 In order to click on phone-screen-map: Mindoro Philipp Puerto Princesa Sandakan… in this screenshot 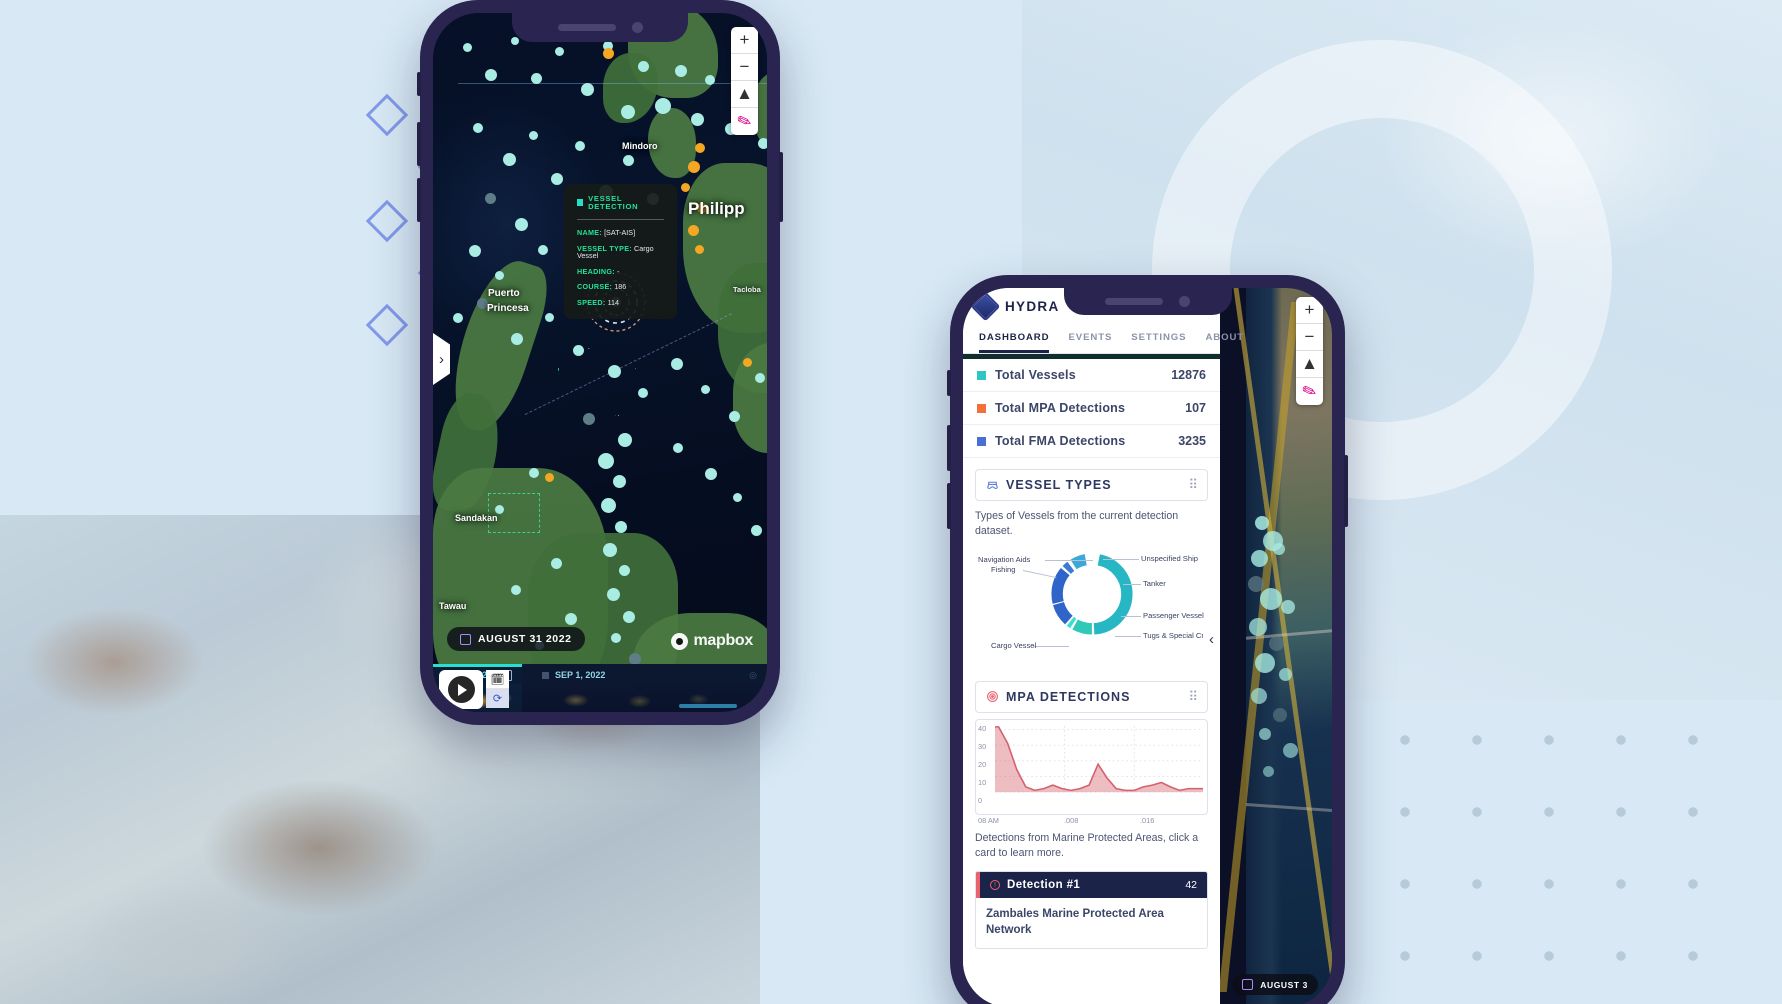, I will do `click(600, 362)`.